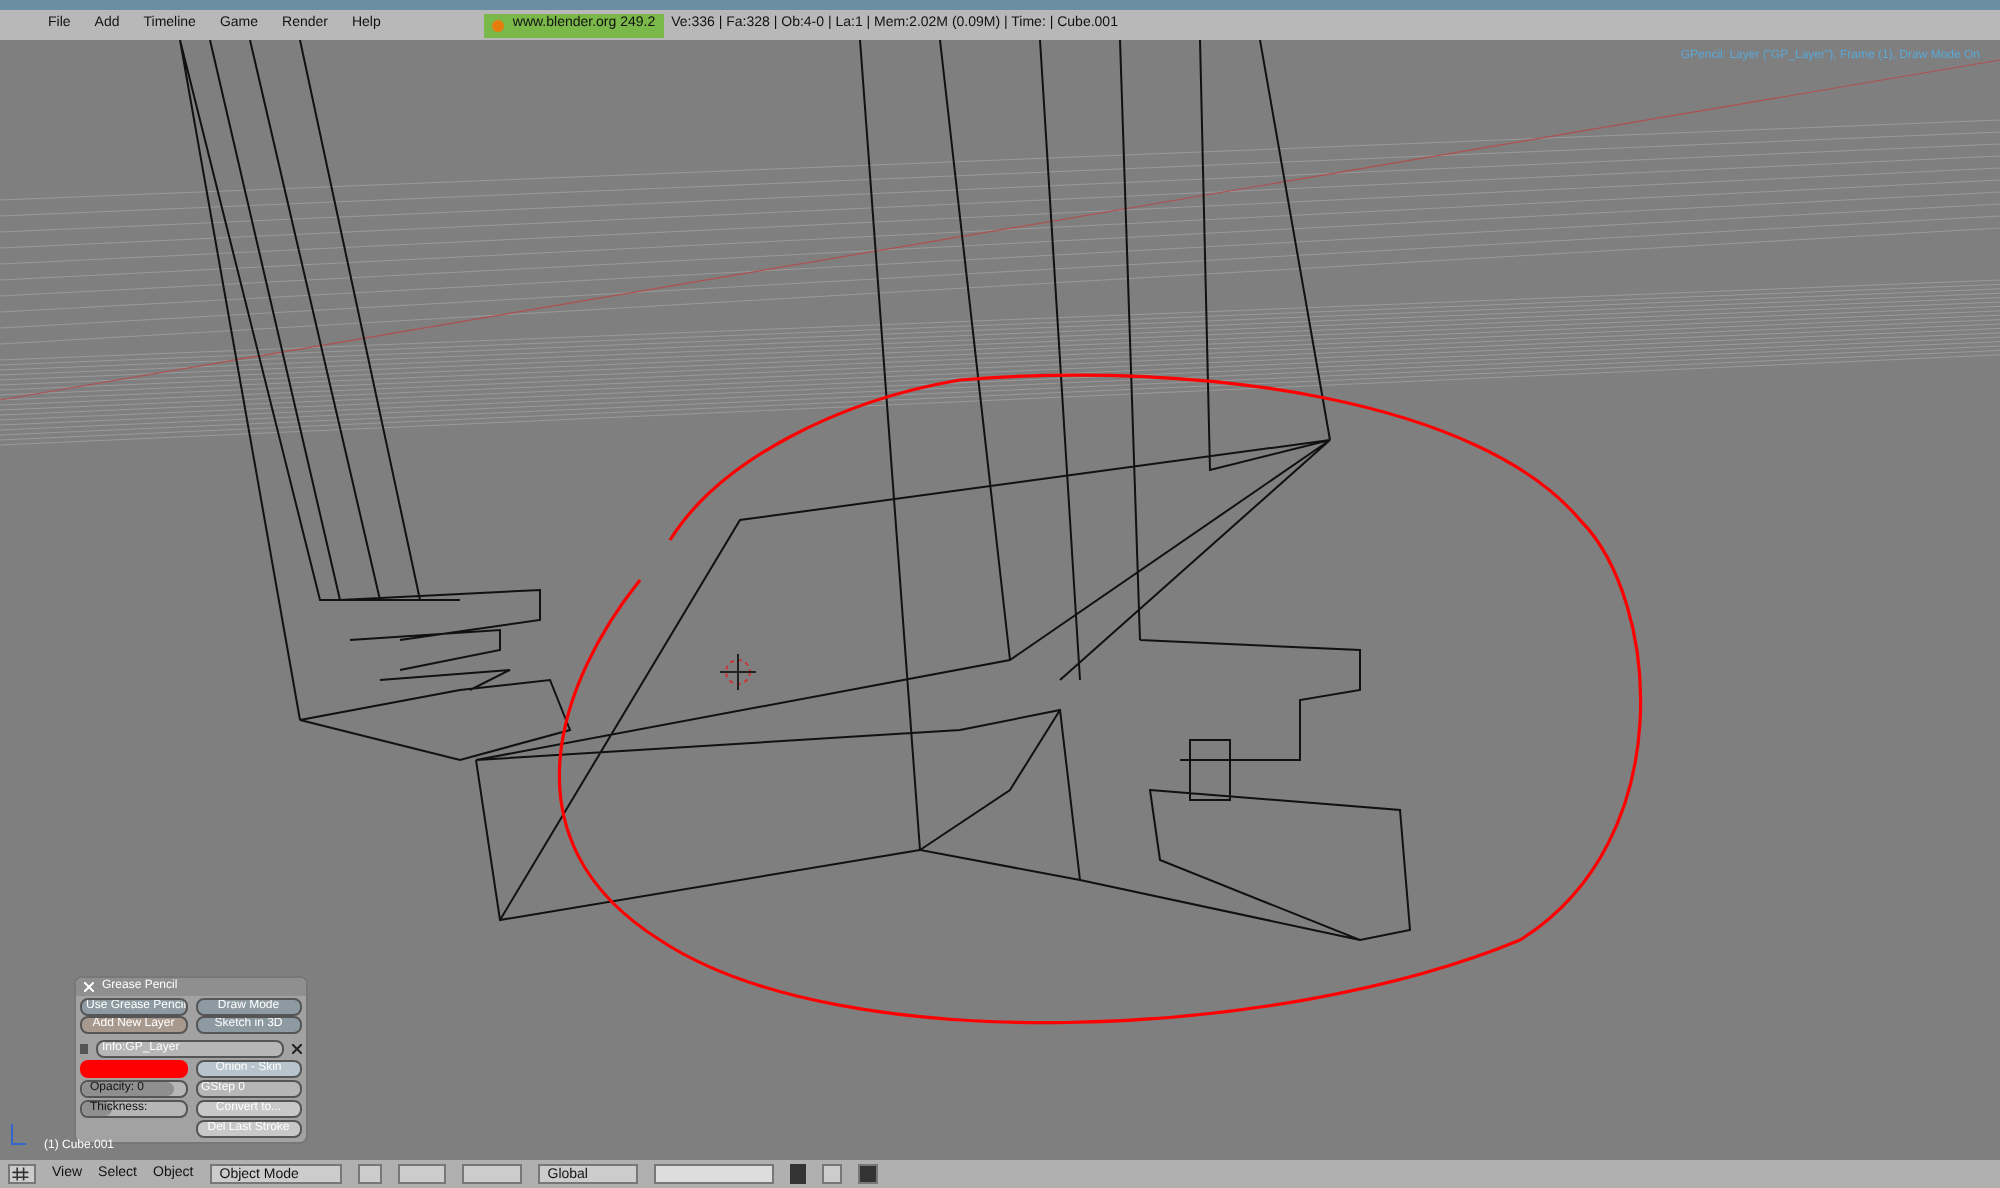 This screenshot has width=2000, height=1188. What do you see at coordinates (22, 1174) in the screenshot?
I see `grid-icon` at bounding box center [22, 1174].